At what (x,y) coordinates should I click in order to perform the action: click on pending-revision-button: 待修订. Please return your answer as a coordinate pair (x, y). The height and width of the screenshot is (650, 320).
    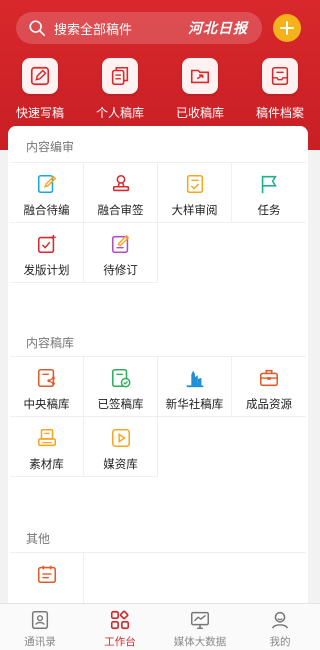
    Looking at the image, I should click on (121, 253).